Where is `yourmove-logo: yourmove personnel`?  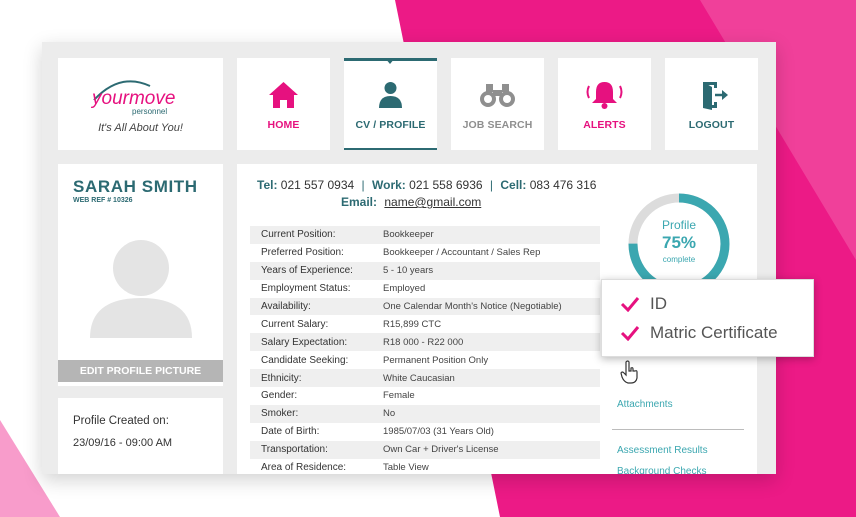 yourmove-logo: yourmove personnel is located at coordinates (132, 98).